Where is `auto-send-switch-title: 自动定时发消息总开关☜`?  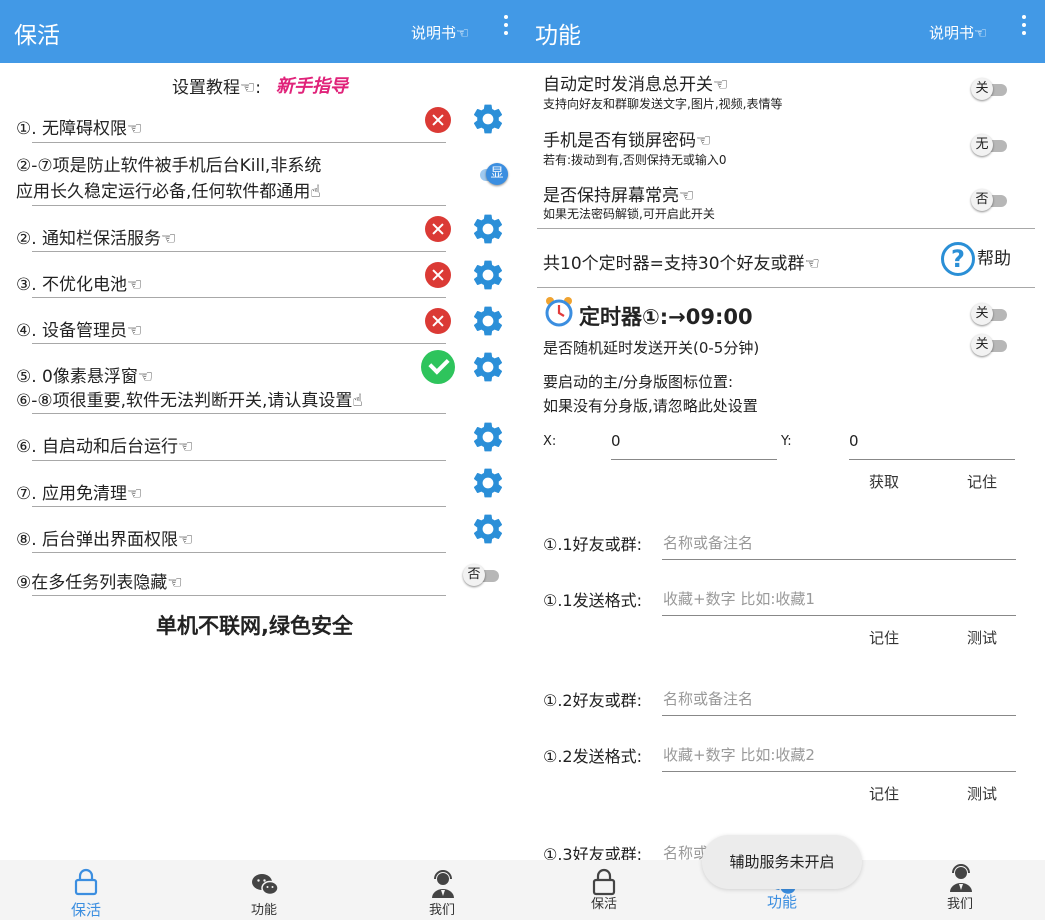
auto-send-switch-title: 自动定时发消息总开关☜ is located at coordinates (636, 85).